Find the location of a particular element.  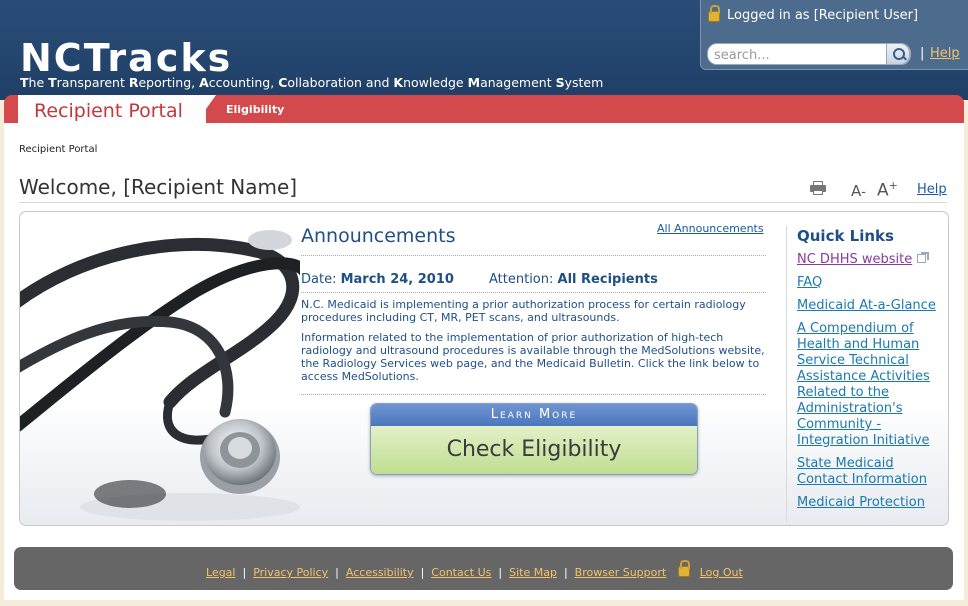

title-divider is located at coordinates (483, 202).